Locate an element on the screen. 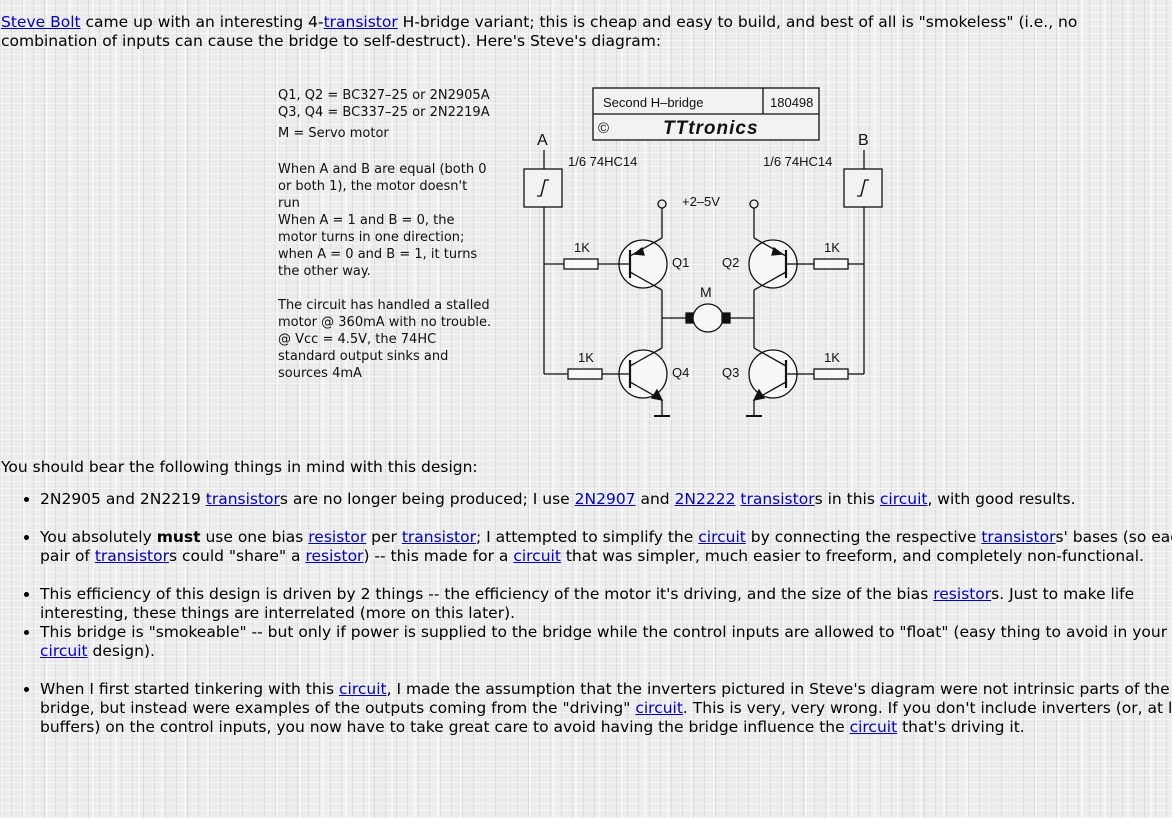 This screenshot has width=1172, height=818. q3-label: Q3 is located at coordinates (730, 372).